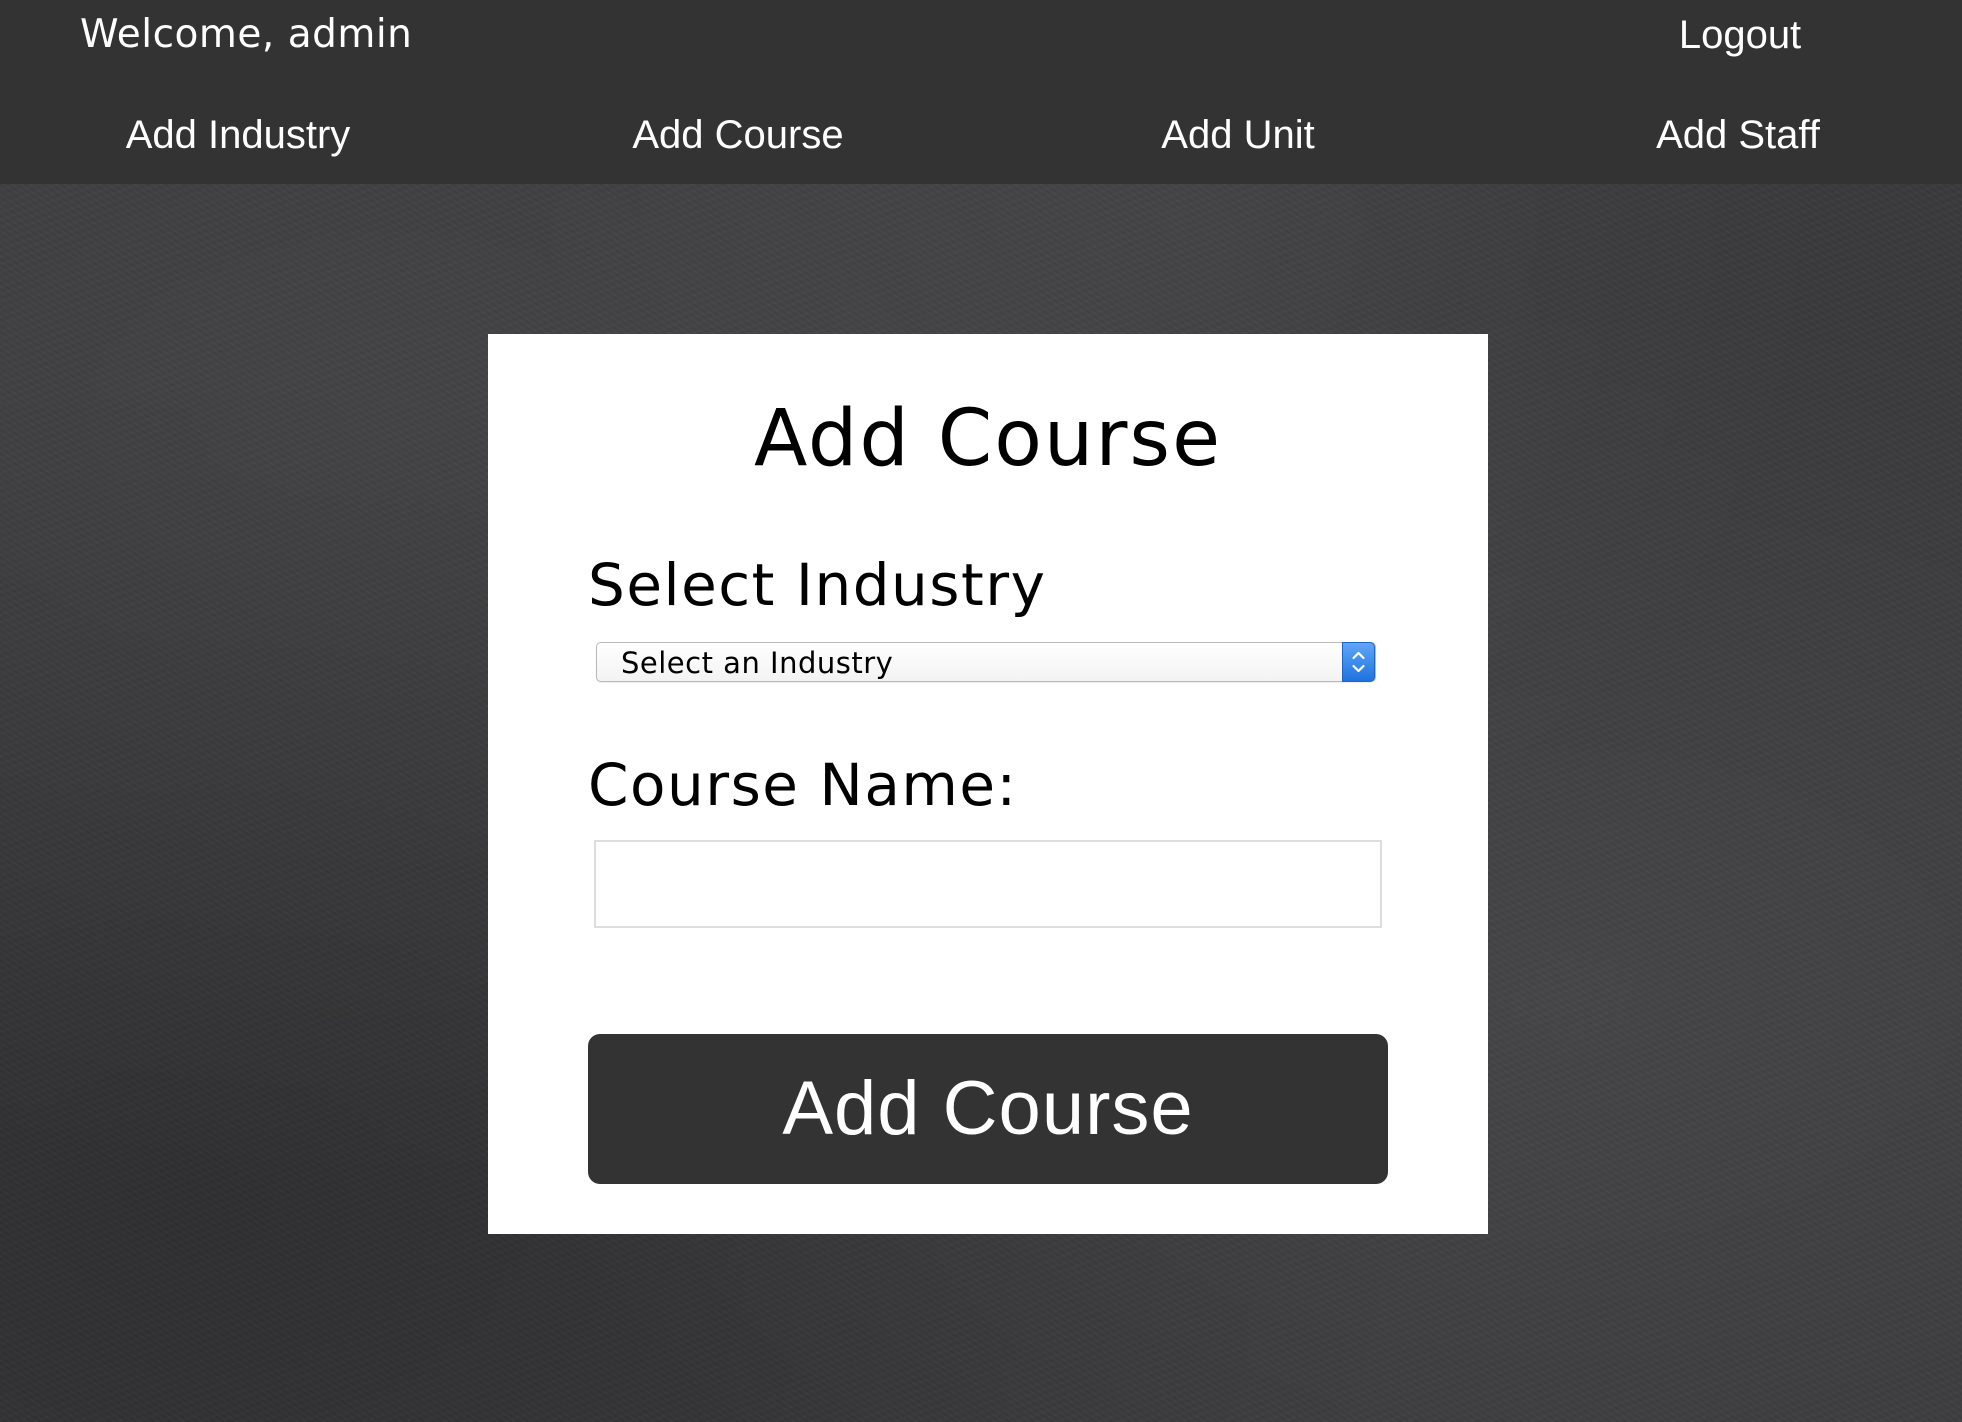 The image size is (1962, 1422). Describe the element at coordinates (1740, 35) in the screenshot. I see `logout-link: Logout` at that location.